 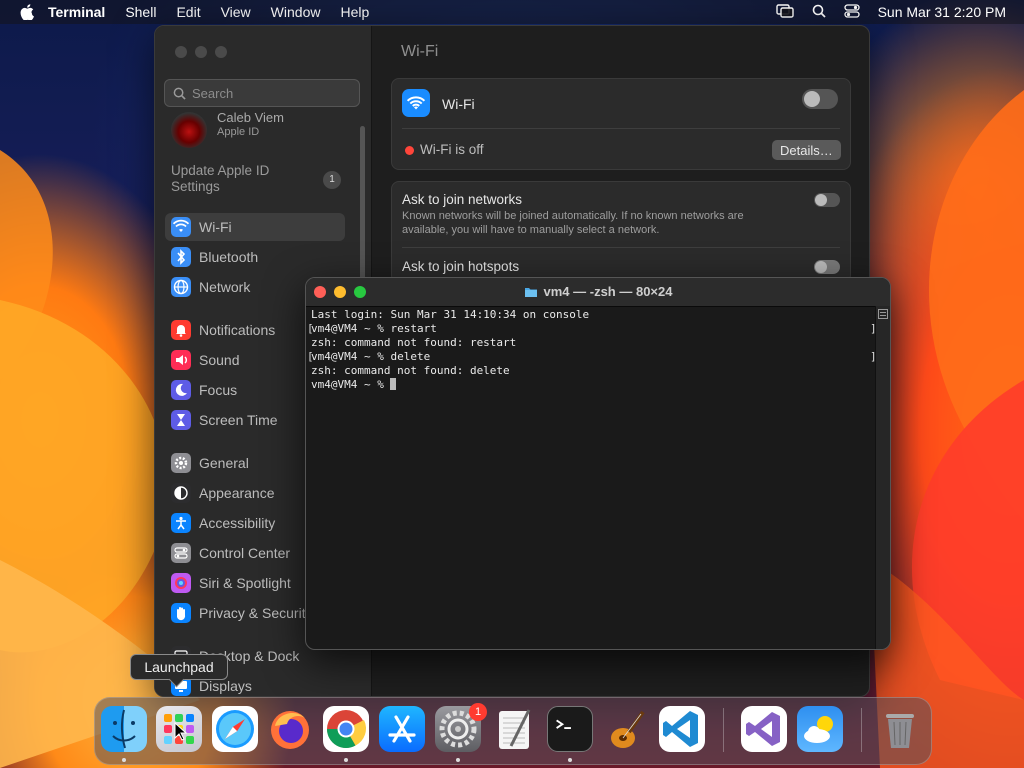 What do you see at coordinates (238, 132) in the screenshot?
I see `profile-subtitle: Apple ID` at bounding box center [238, 132].